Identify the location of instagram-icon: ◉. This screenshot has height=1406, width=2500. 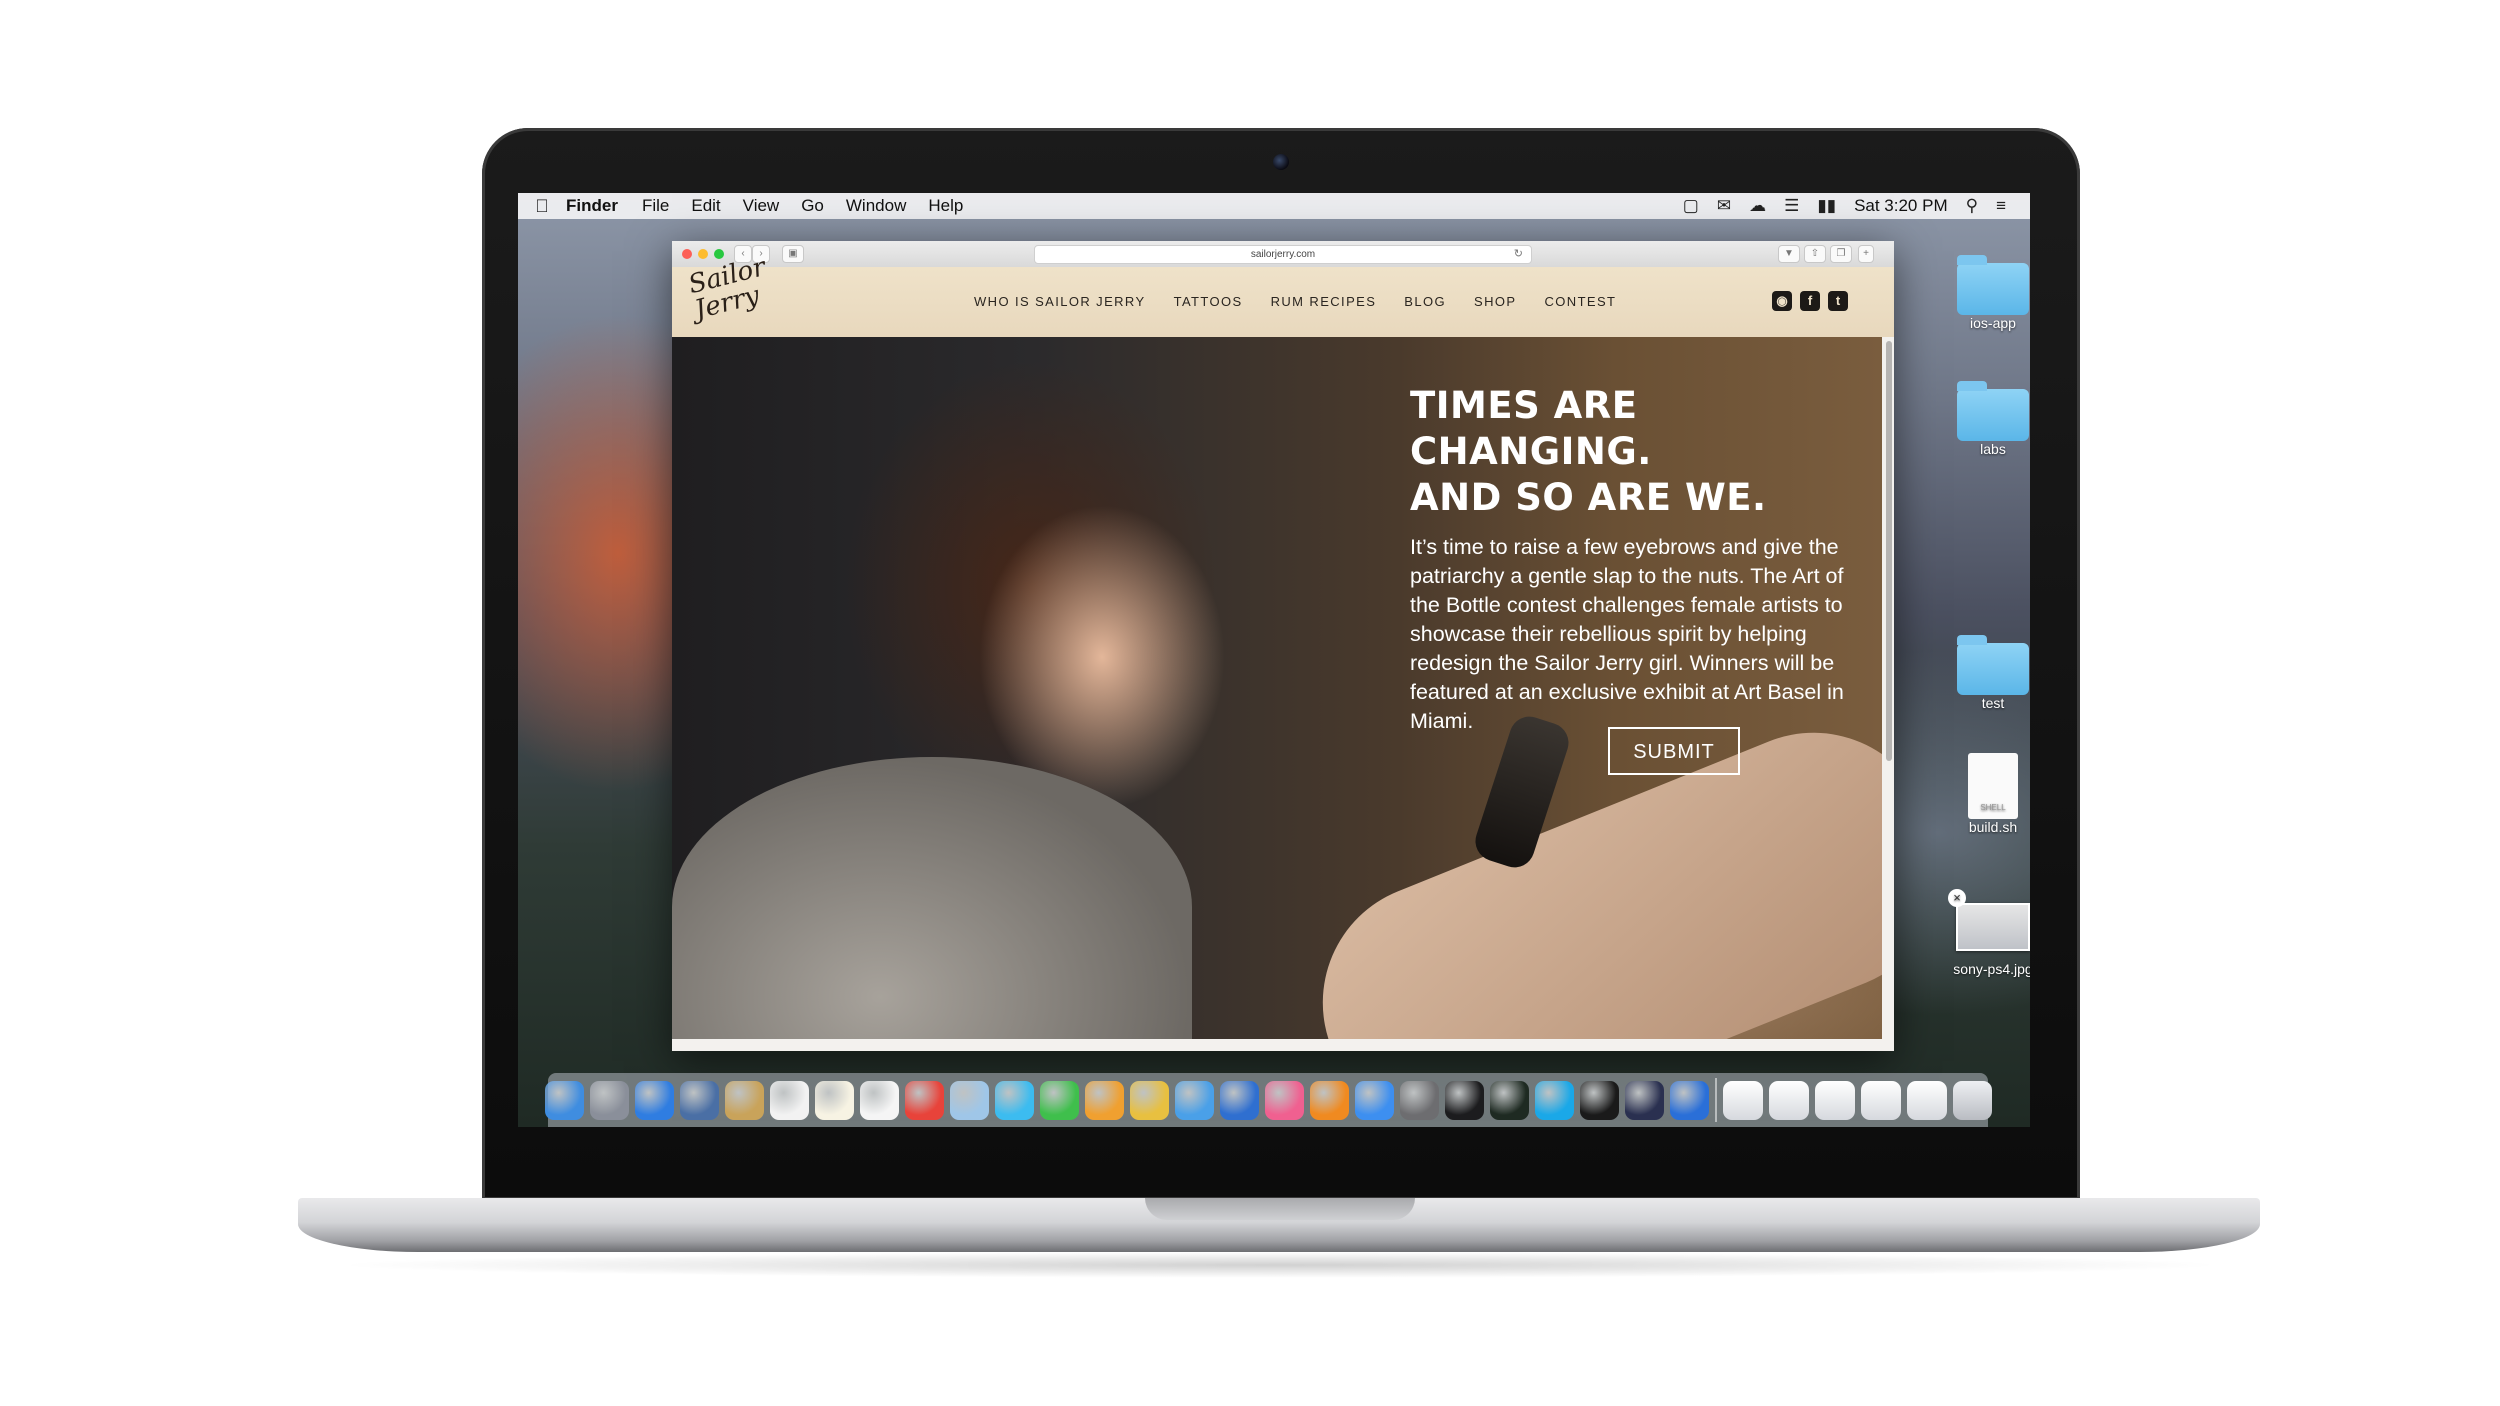
(1782, 301).